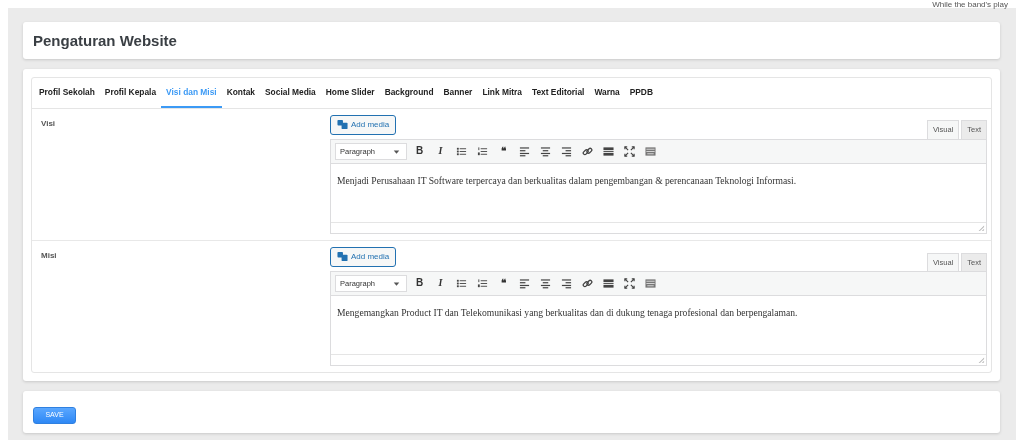 This screenshot has height=444, width=1024. Describe the element at coordinates (67, 93) in the screenshot. I see `tab: Profil Sekolah` at that location.